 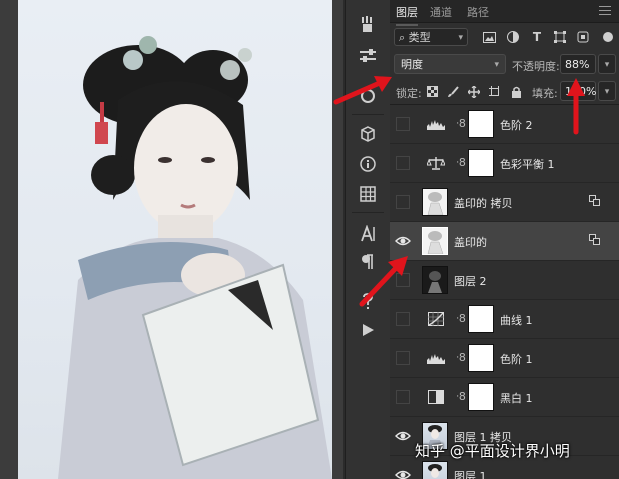 I want to click on layer-row: 盖印的 拷贝, so click(x=504, y=202).